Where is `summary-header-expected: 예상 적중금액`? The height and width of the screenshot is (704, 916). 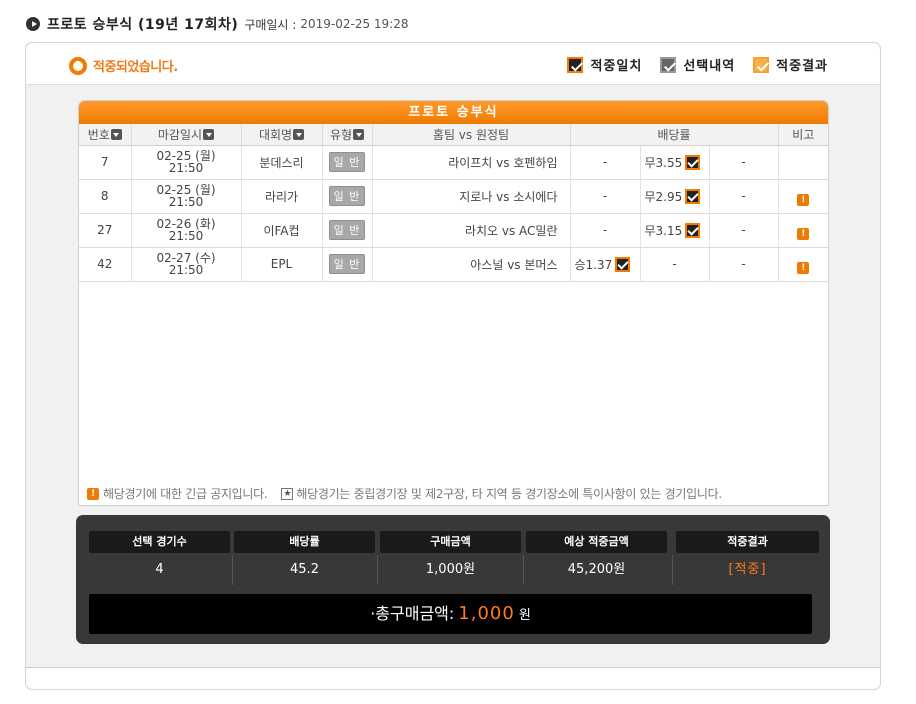
summary-header-expected: 예상 적중금액 is located at coordinates (596, 542).